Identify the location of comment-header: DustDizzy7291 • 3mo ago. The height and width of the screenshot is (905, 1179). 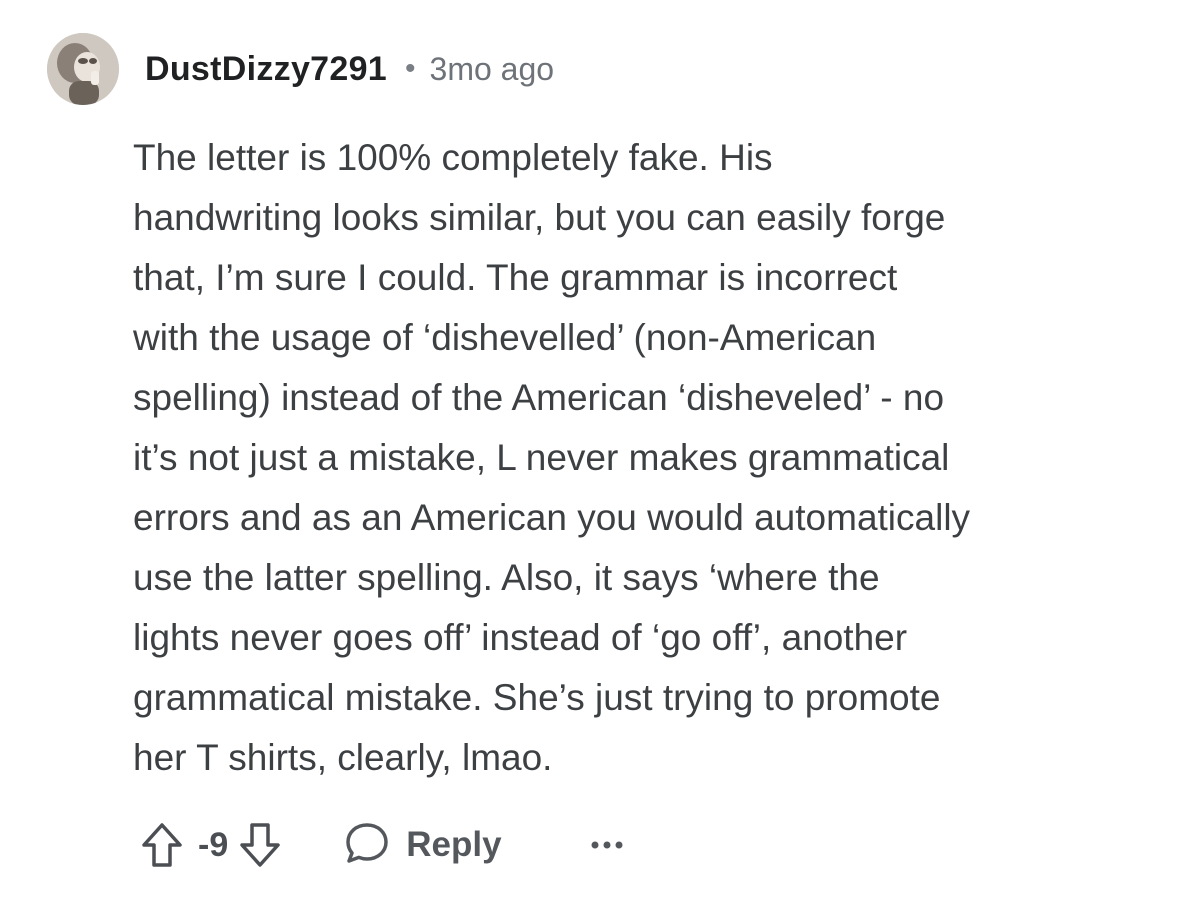
(300, 69).